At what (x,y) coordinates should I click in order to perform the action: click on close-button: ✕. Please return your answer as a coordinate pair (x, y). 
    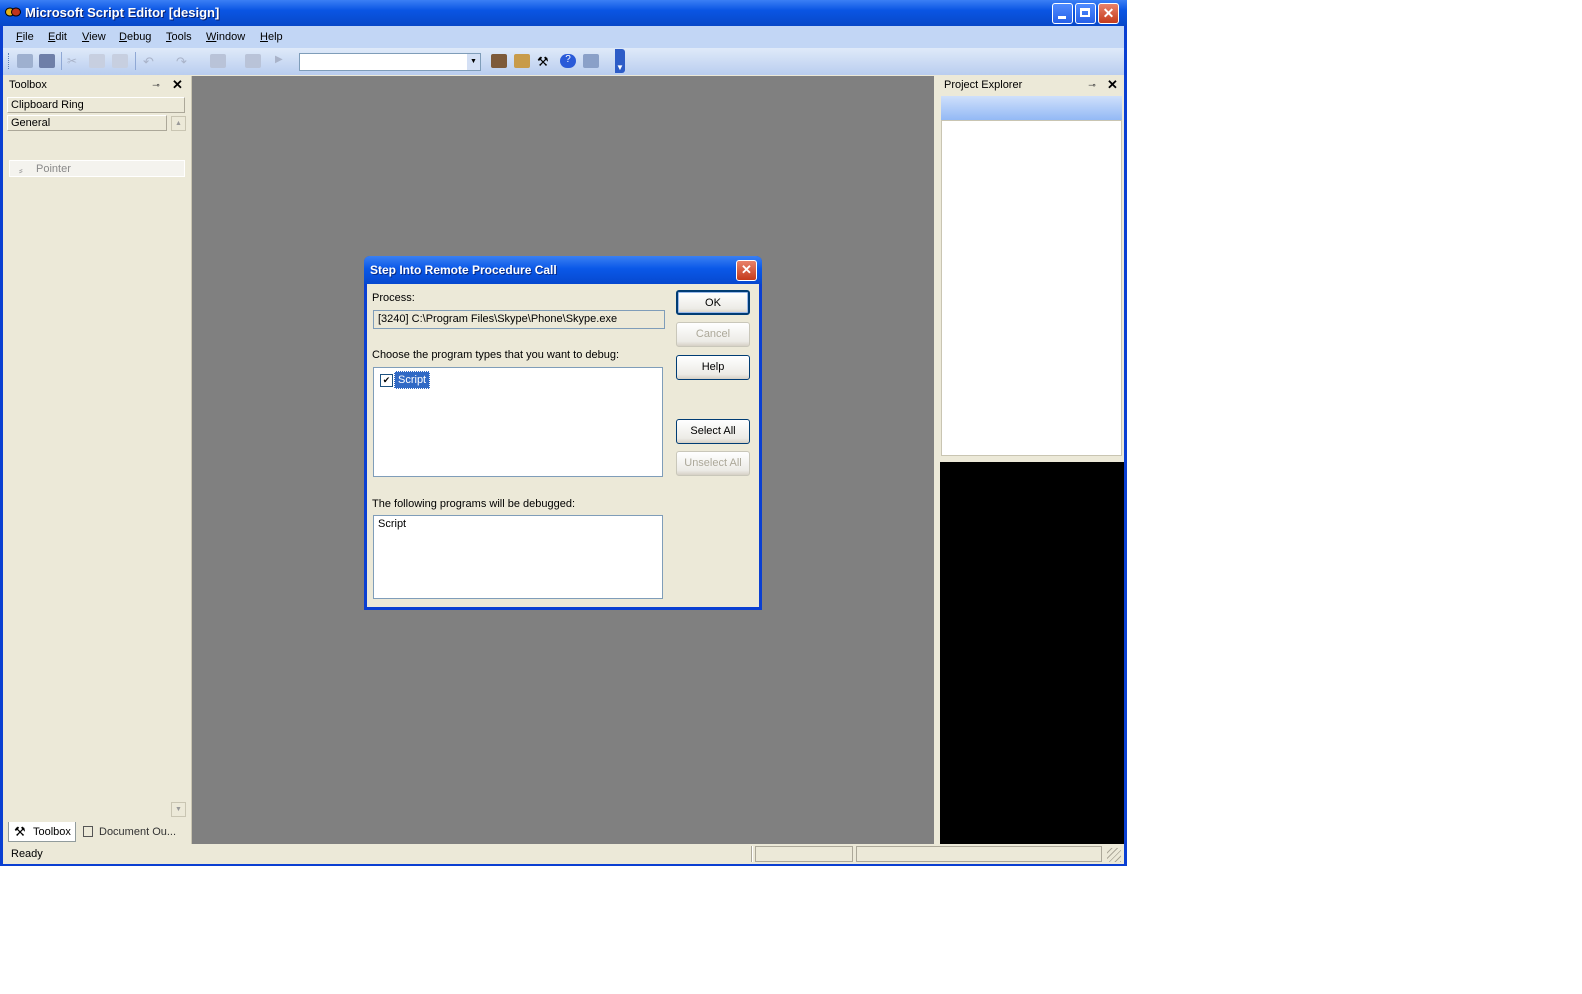
    Looking at the image, I should click on (1108, 13).